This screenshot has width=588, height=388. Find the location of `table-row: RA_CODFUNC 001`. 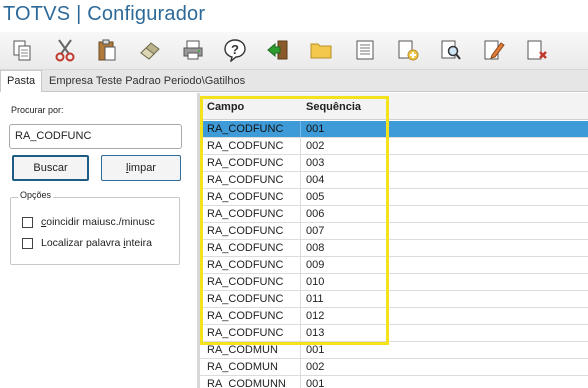

table-row: RA_CODFUNC 001 is located at coordinates (394, 129).